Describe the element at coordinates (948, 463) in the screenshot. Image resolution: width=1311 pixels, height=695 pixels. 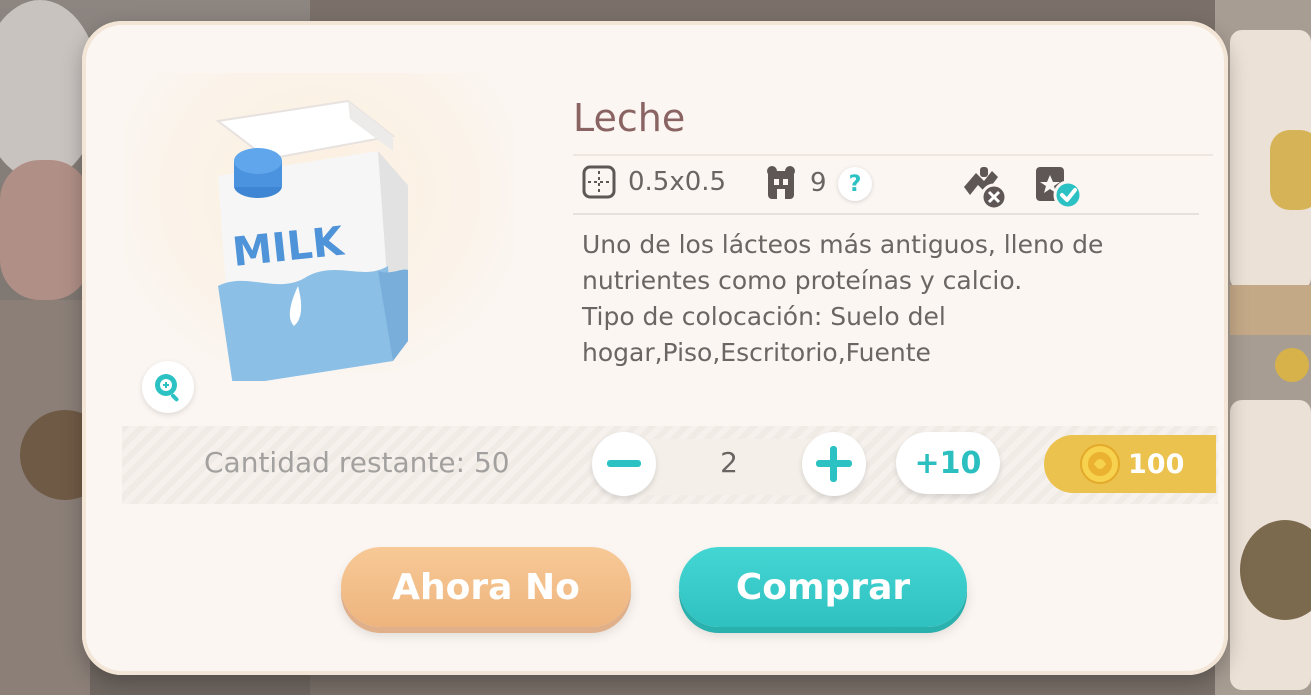
I see `add-ten-button: +10` at that location.